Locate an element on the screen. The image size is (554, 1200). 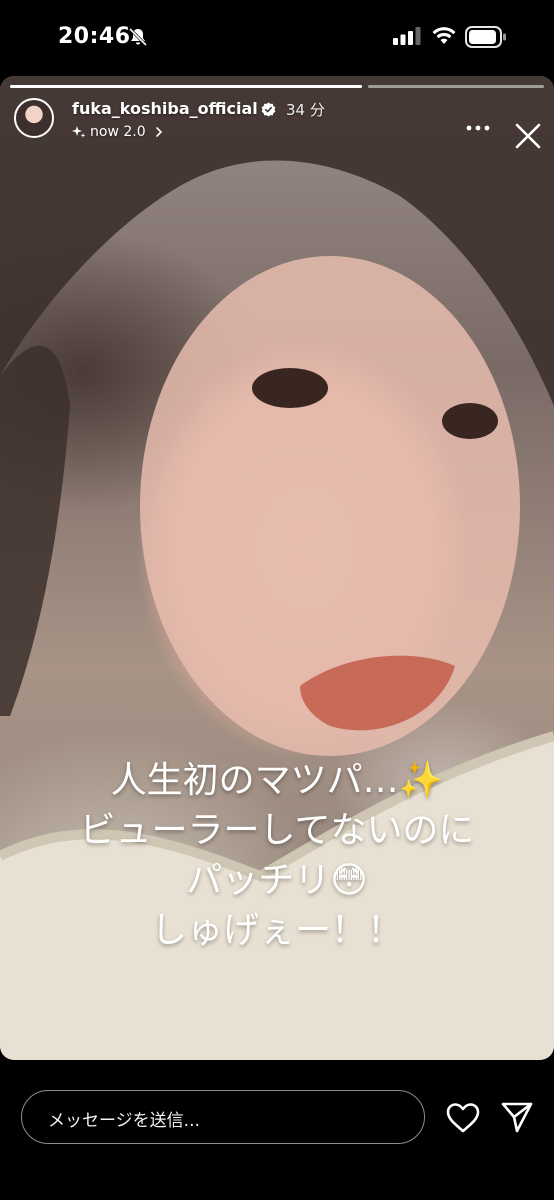
verified-badge-icon is located at coordinates (268, 109).